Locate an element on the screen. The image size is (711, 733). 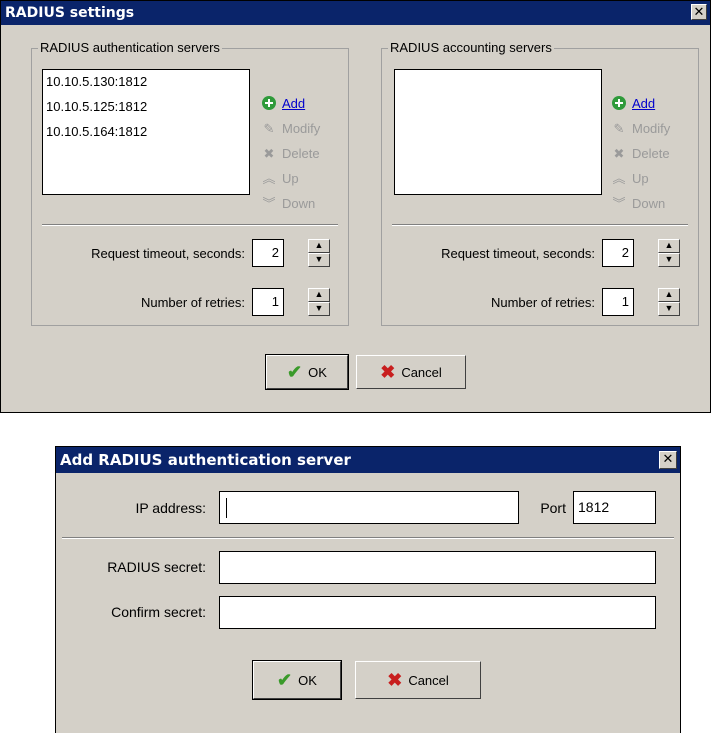
acct-modify-button: ✎ Modify is located at coordinates (640, 128).